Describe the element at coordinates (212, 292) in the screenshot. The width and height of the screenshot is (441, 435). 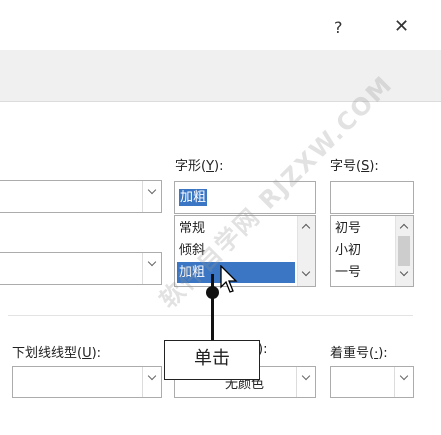
I see `callout-dot` at that location.